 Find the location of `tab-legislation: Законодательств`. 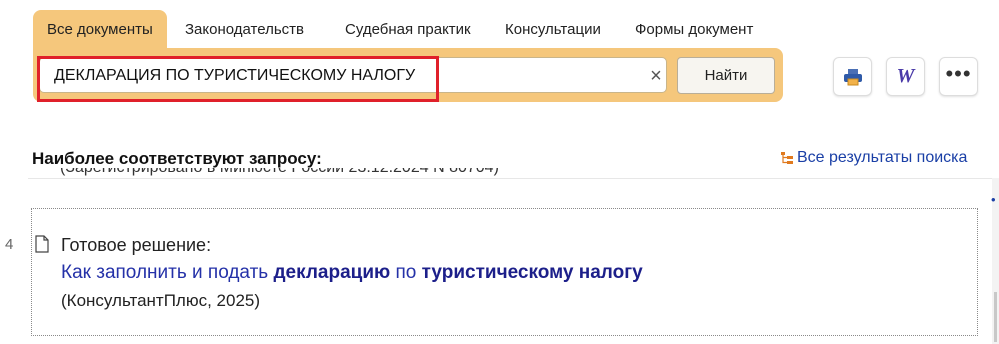

tab-legislation: Законодательств is located at coordinates (244, 29).